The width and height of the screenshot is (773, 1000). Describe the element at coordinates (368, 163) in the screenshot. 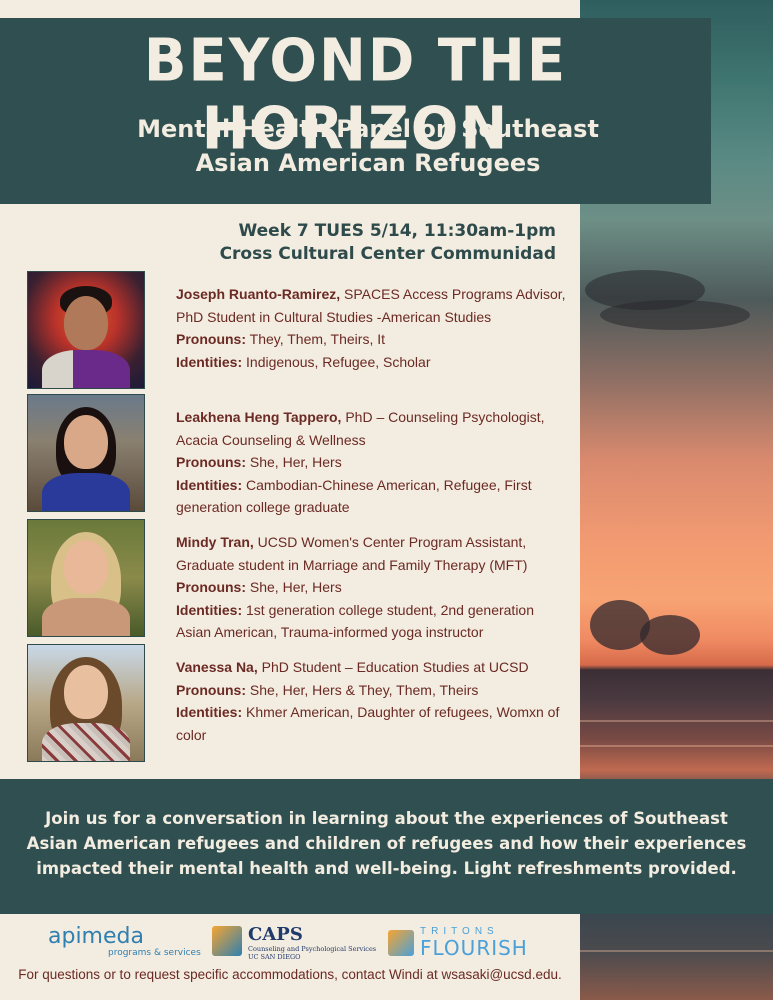

I see `subtitle-line-2: Asian American Refugees` at that location.